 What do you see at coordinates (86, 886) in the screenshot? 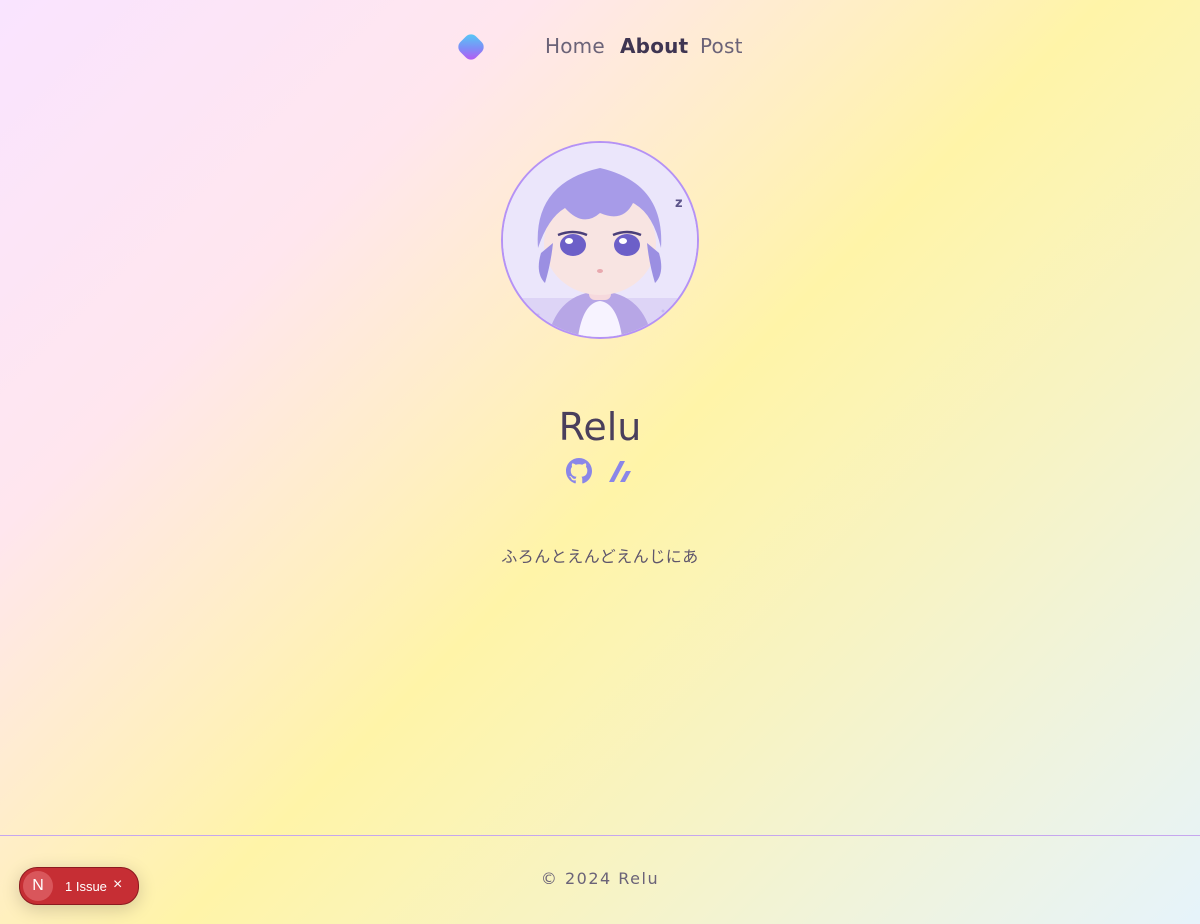
I see `issue-count-label: 1 Issue` at bounding box center [86, 886].